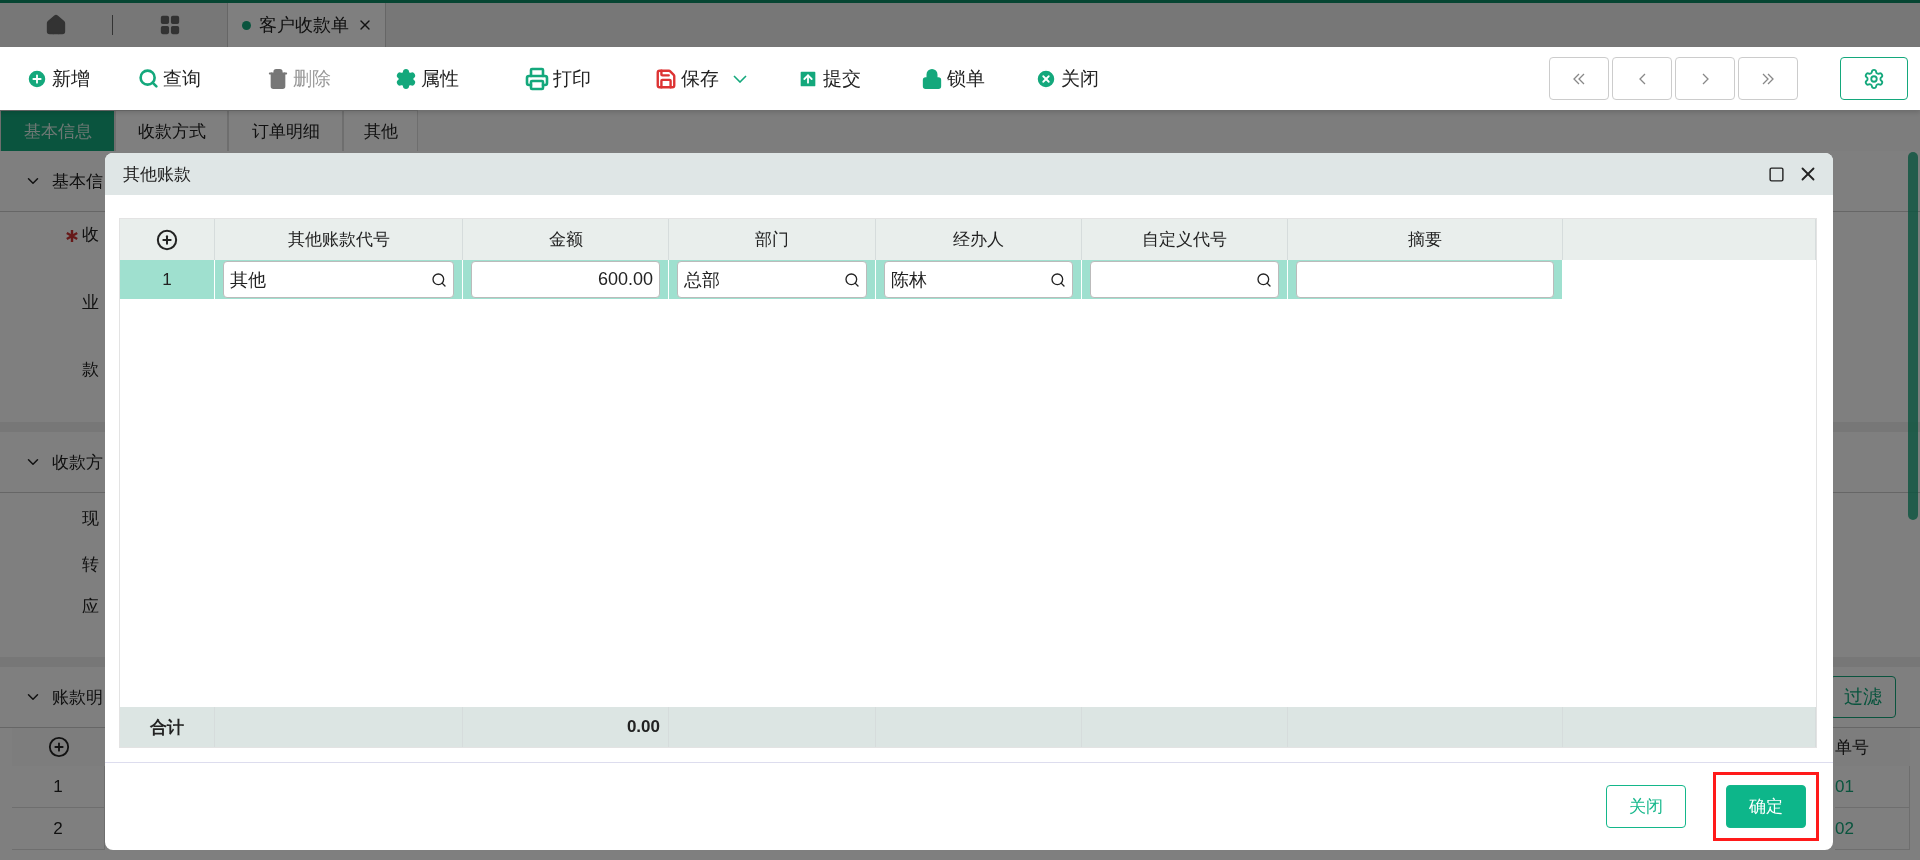 The image size is (1920, 860). I want to click on input-field: 陈林, so click(978, 279).